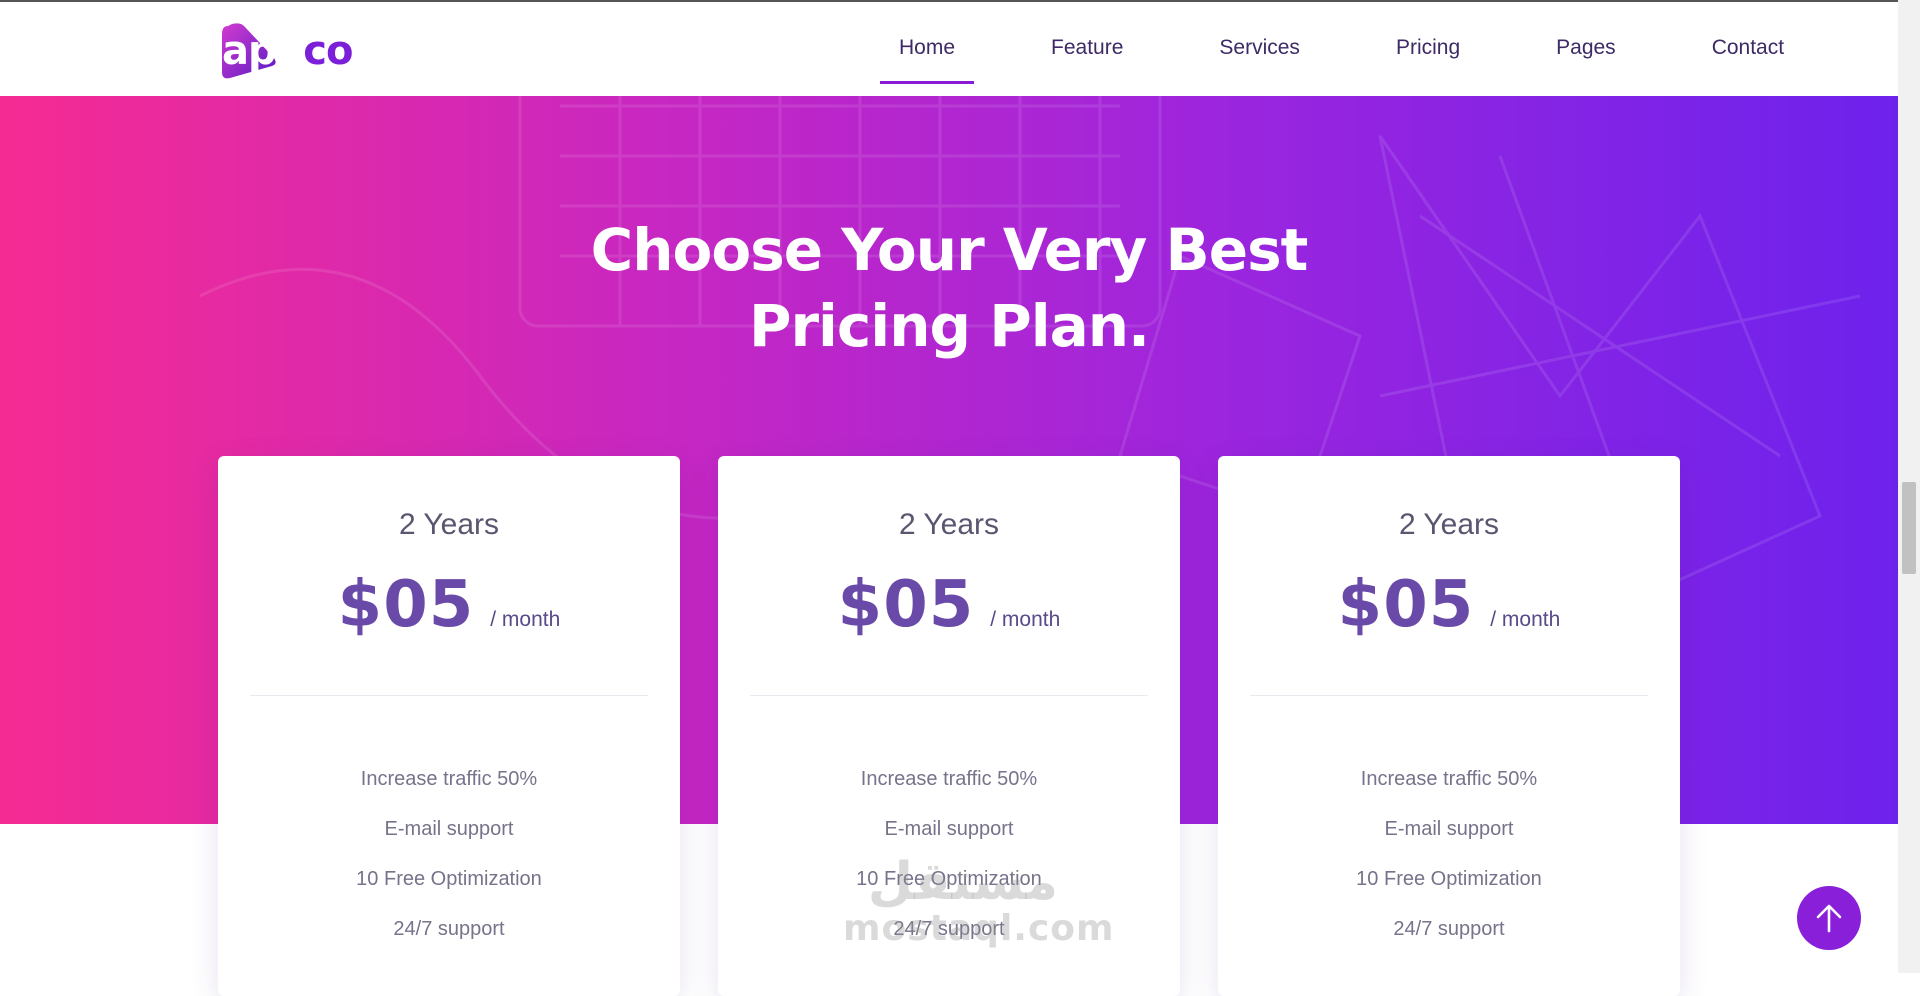 This screenshot has height=996, width=1920. Describe the element at coordinates (1087, 50) in the screenshot. I see `nav-feature: Feature` at that location.